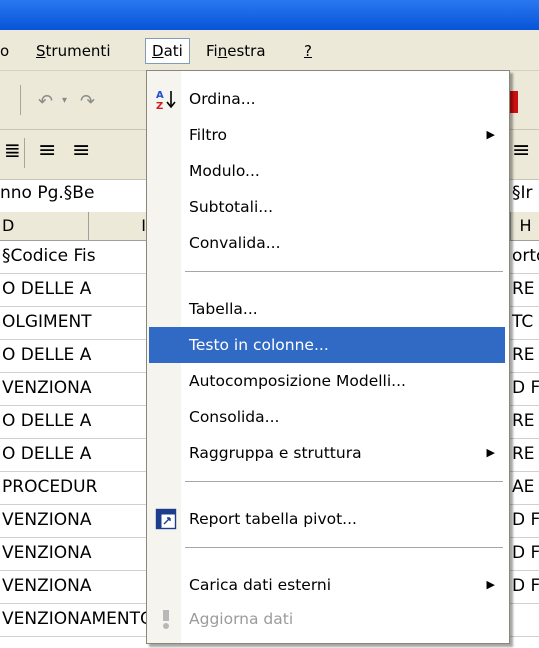 This screenshot has height=648, width=539. I want to click on sort-ascending-icon: A Z, so click(166, 100).